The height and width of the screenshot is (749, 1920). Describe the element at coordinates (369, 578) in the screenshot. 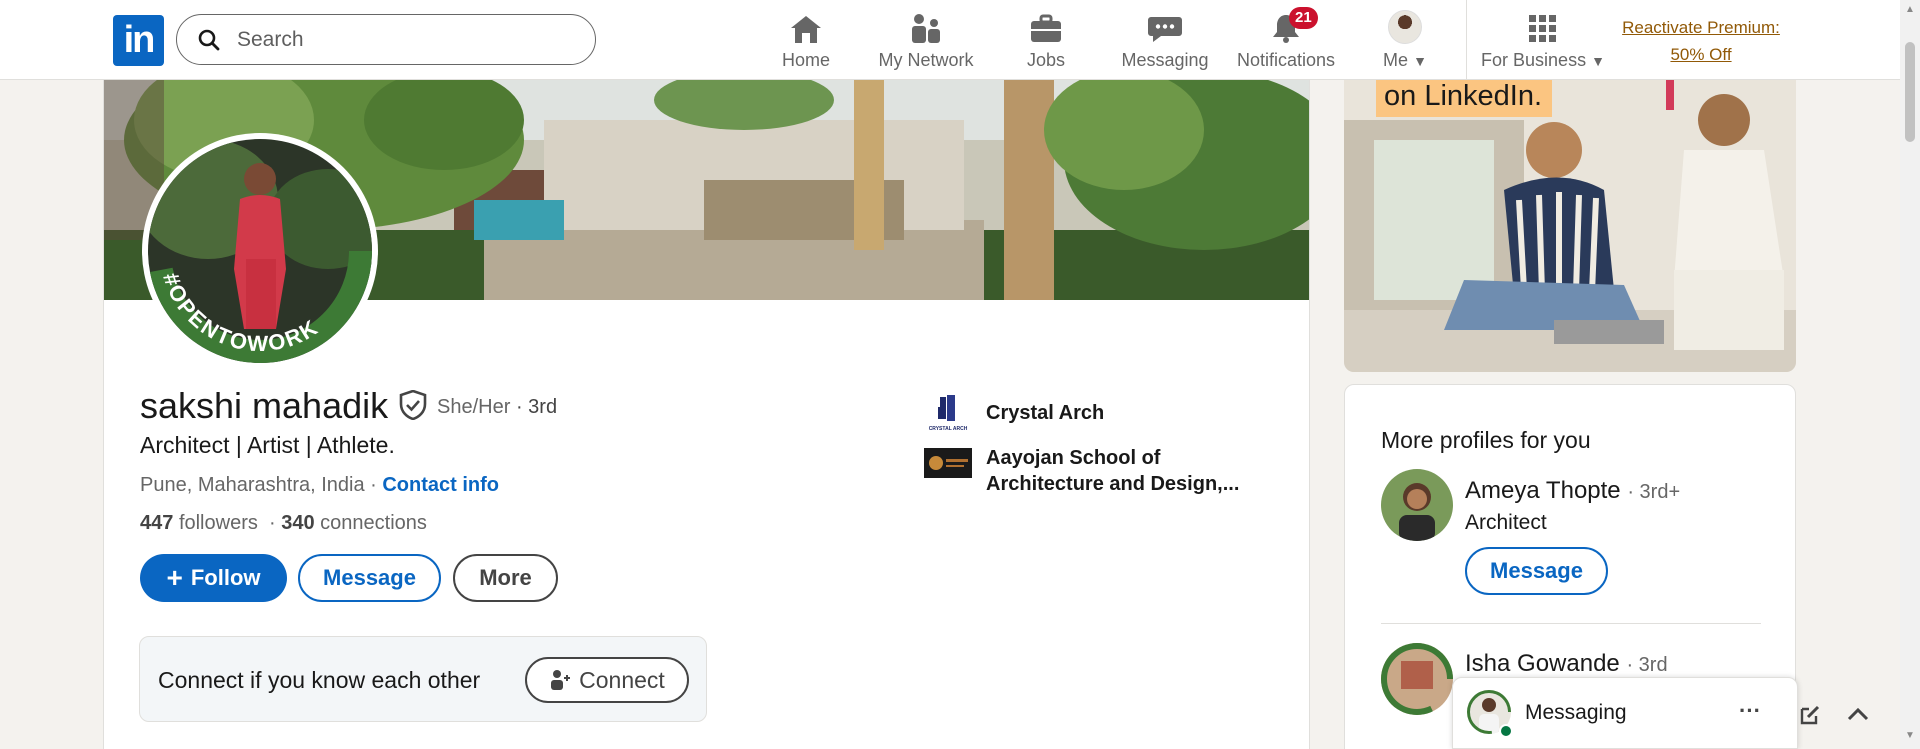

I see `message-button: Message` at that location.